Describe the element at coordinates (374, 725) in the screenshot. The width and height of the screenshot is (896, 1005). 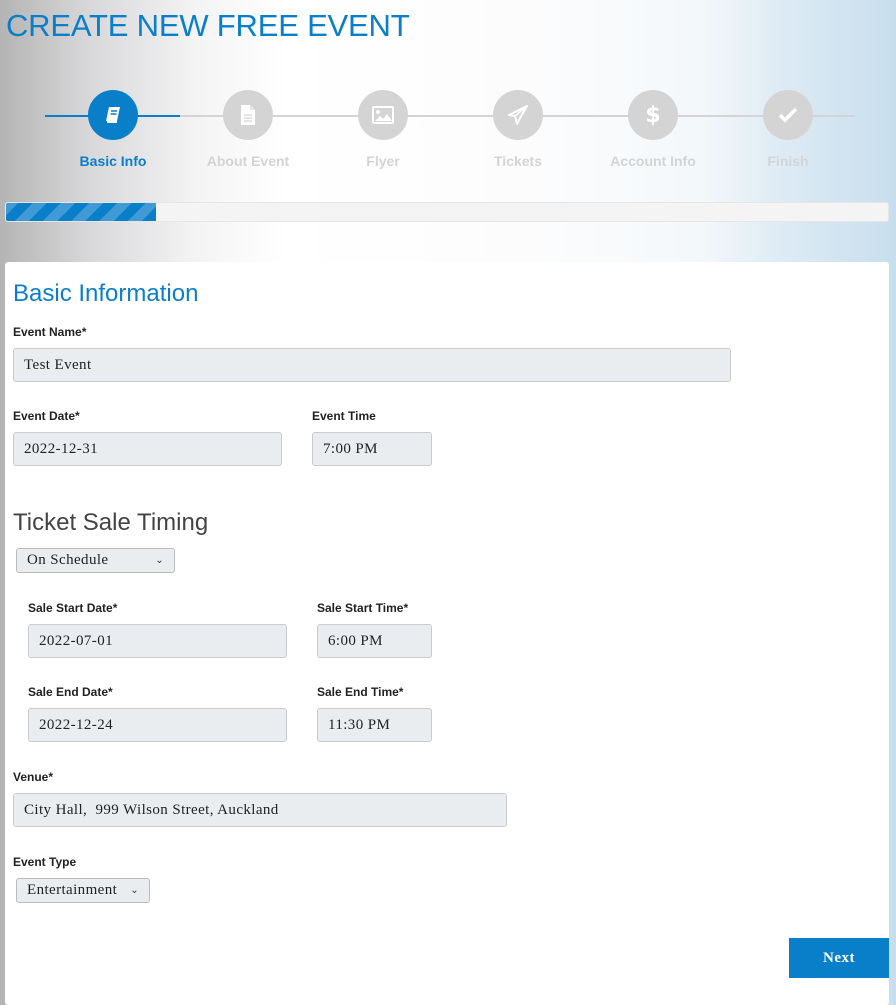
I see `sale-end-time-input: 11:30 PM` at that location.